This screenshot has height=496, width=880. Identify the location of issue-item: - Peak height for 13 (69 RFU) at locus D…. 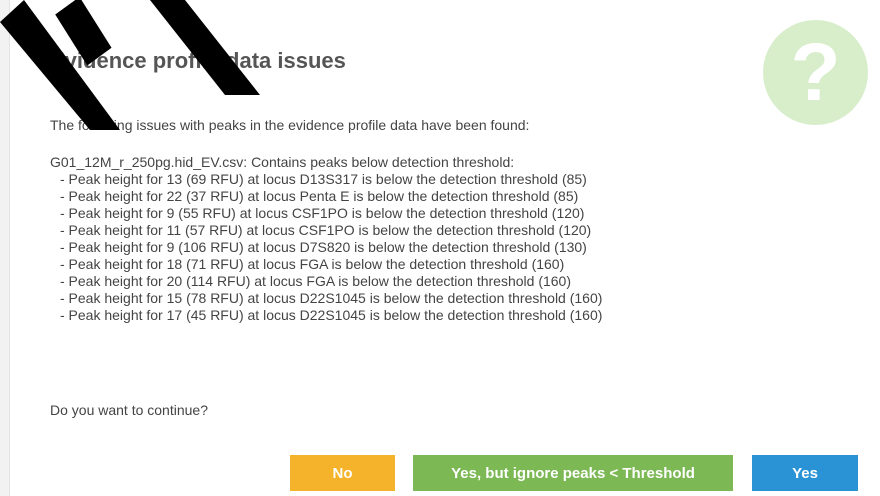
(323, 179).